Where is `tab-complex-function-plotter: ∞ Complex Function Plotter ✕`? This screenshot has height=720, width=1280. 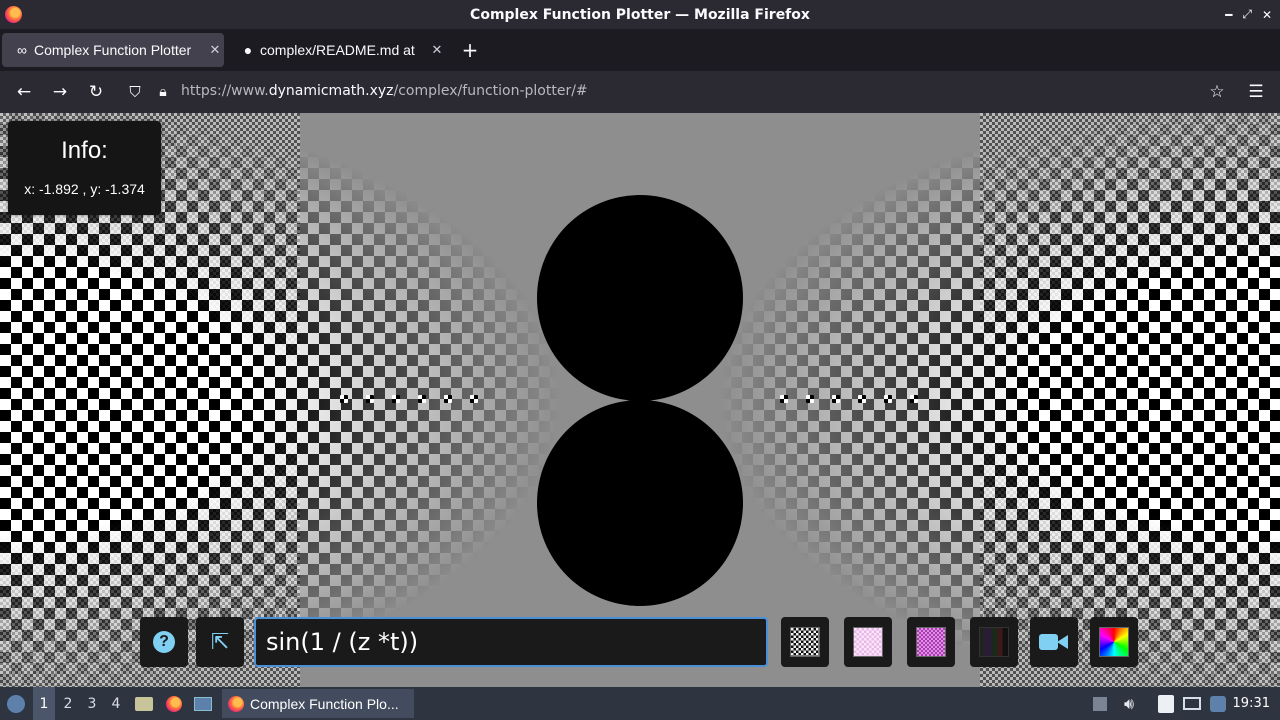 tab-complex-function-plotter: ∞ Complex Function Plotter ✕ is located at coordinates (113, 50).